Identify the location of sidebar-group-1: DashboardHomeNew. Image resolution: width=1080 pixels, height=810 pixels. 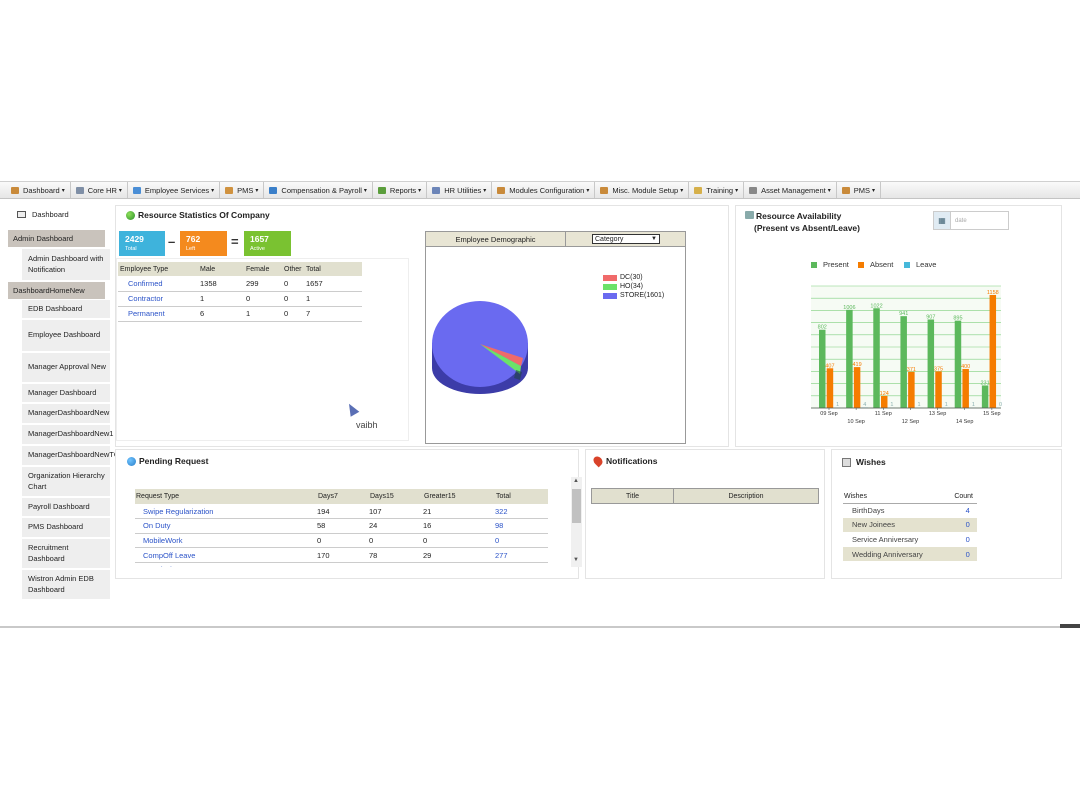
(56, 290).